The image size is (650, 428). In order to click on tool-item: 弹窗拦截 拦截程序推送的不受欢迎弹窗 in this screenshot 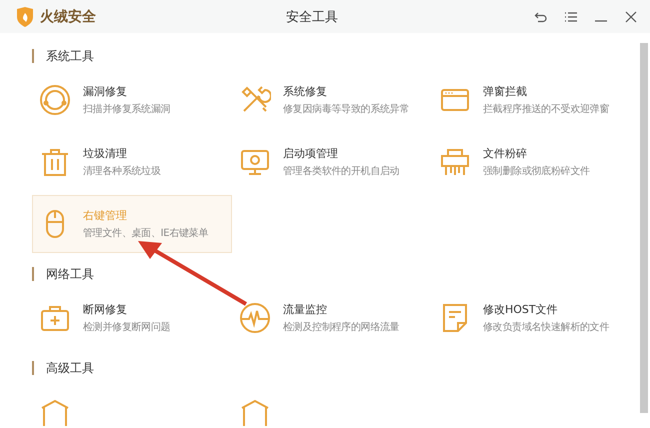, I will do `click(532, 100)`.